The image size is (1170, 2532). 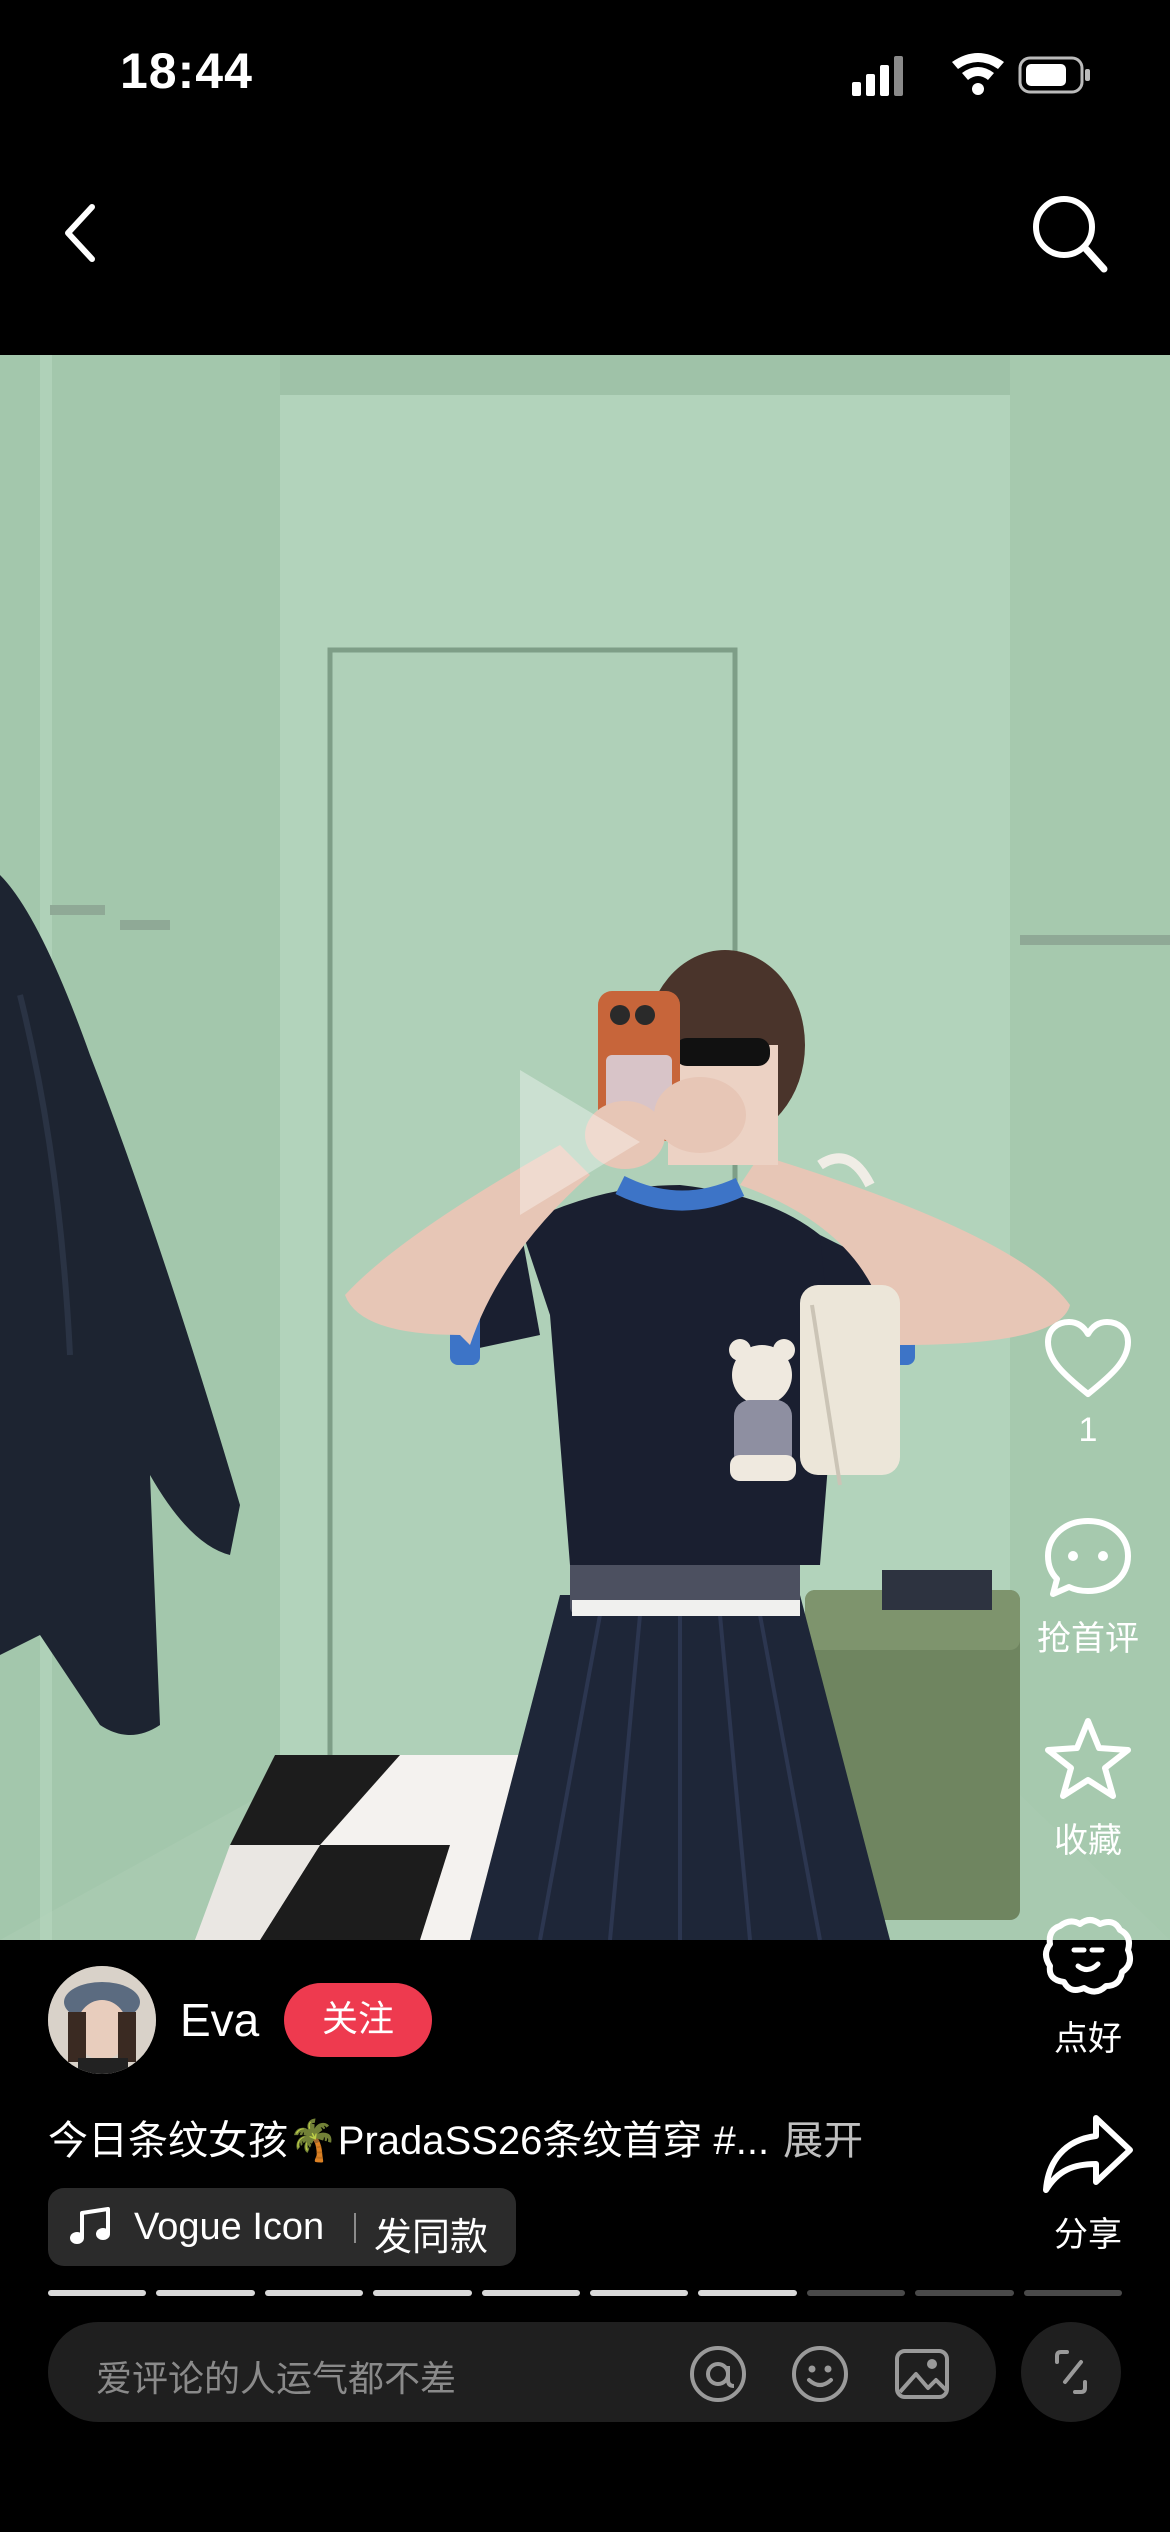 What do you see at coordinates (922, 2374) in the screenshot?
I see `image-icon` at bounding box center [922, 2374].